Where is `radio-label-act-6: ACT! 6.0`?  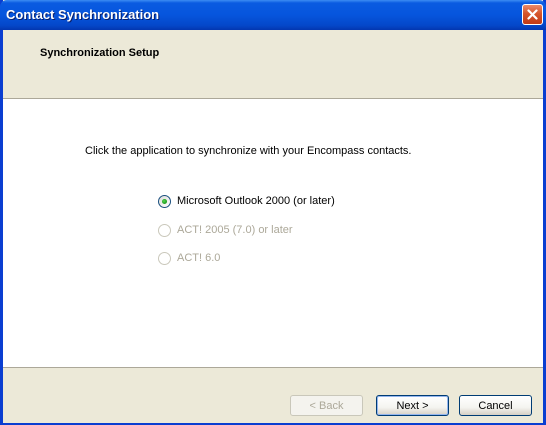
radio-label-act-6: ACT! 6.0 is located at coordinates (199, 258).